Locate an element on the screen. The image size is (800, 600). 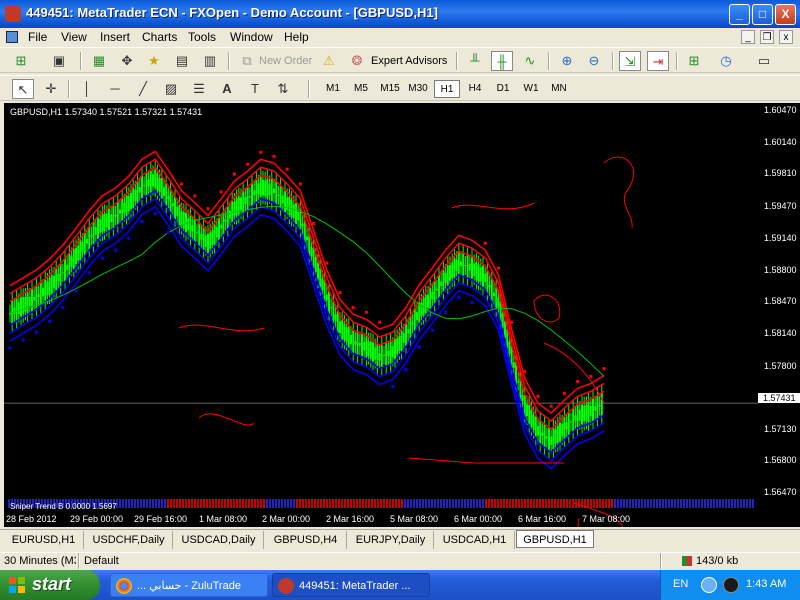
strategy-tester-icon: ▥ is located at coordinates (210, 61).